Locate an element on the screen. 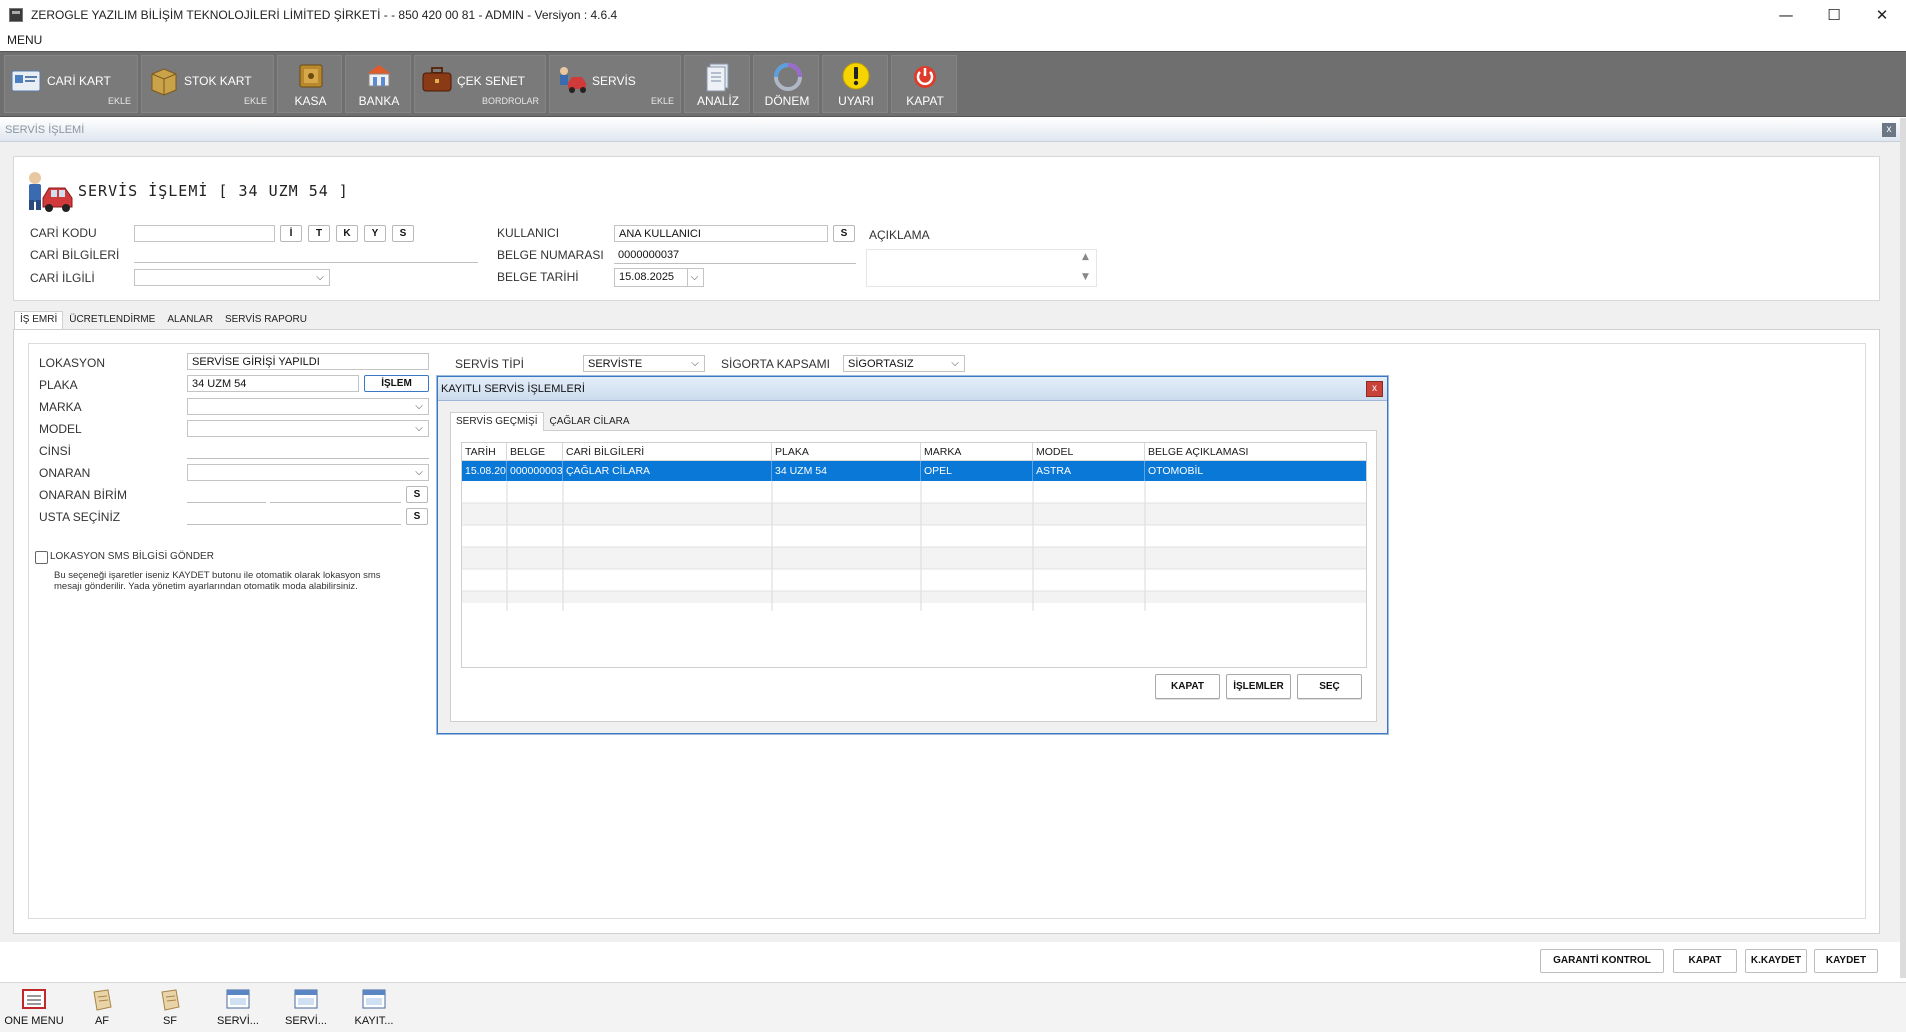 The width and height of the screenshot is (1906, 1032). cari-bilgileri-input is located at coordinates (306, 254).